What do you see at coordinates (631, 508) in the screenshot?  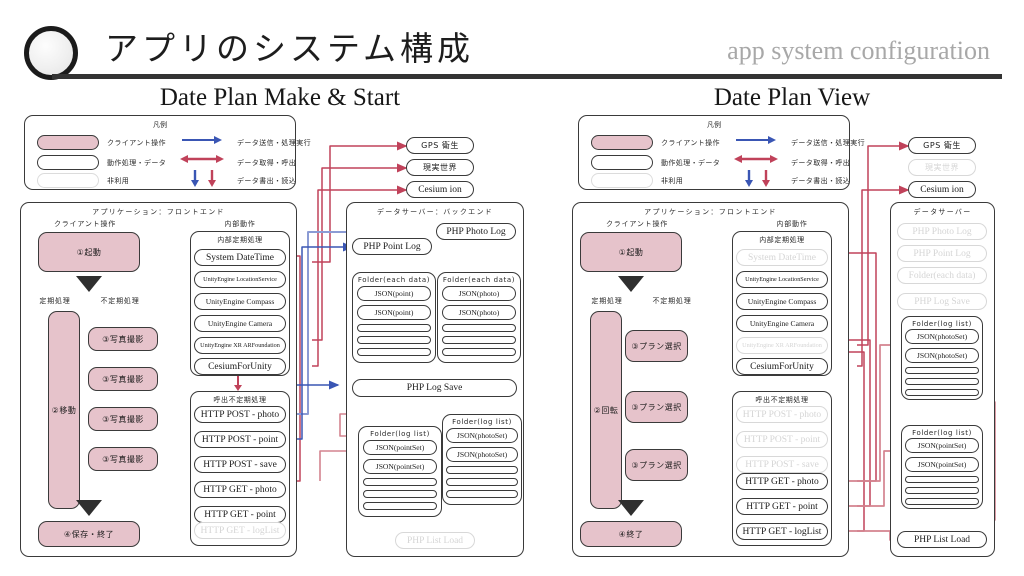 I see `flow-marker-2-right` at bounding box center [631, 508].